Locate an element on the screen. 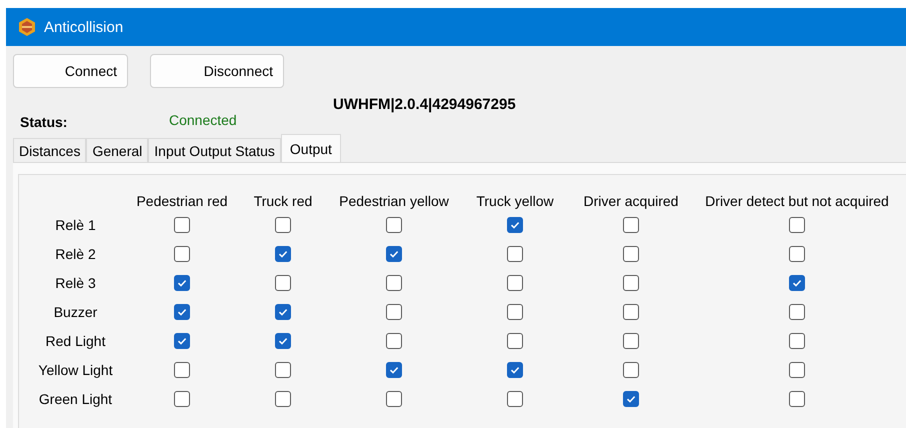 This screenshot has width=906, height=428. column-header: Driver detect but not acquired is located at coordinates (797, 202).